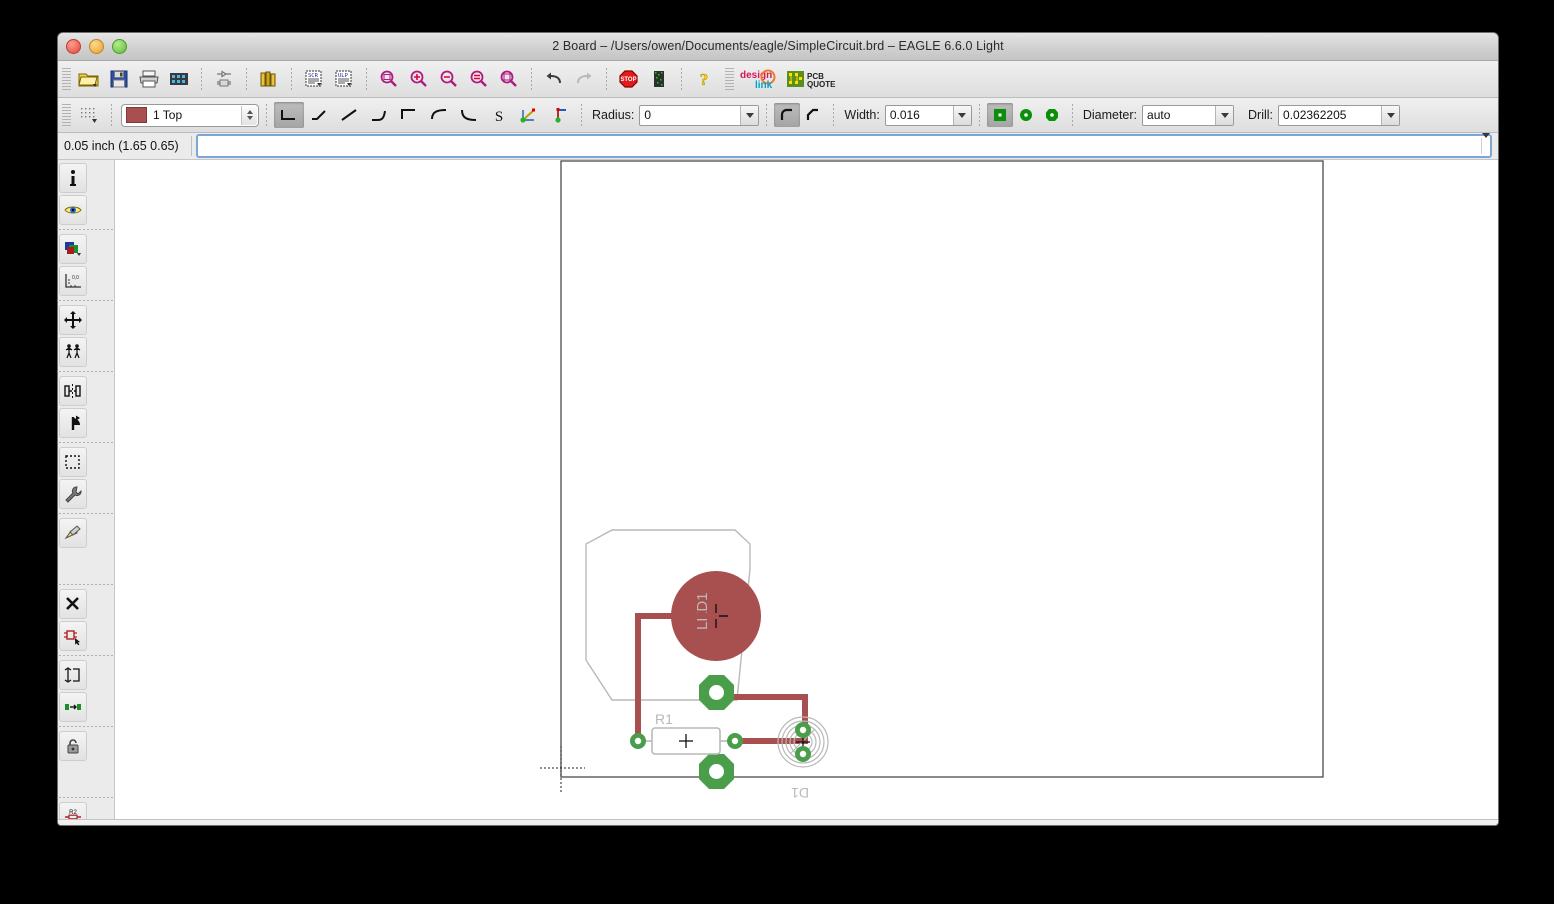 This screenshot has width=1554, height=904. What do you see at coordinates (584, 79) in the screenshot?
I see `redo-icon` at bounding box center [584, 79].